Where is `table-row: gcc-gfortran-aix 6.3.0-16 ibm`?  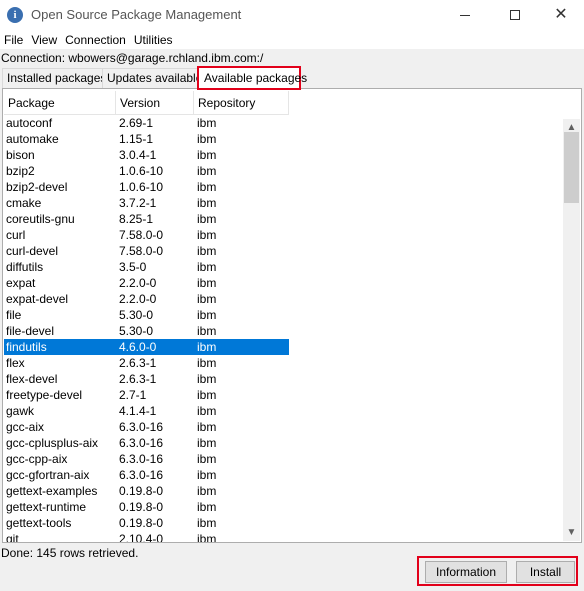
table-row: gcc-gfortran-aix 6.3.0-16 ibm is located at coordinates (146, 475).